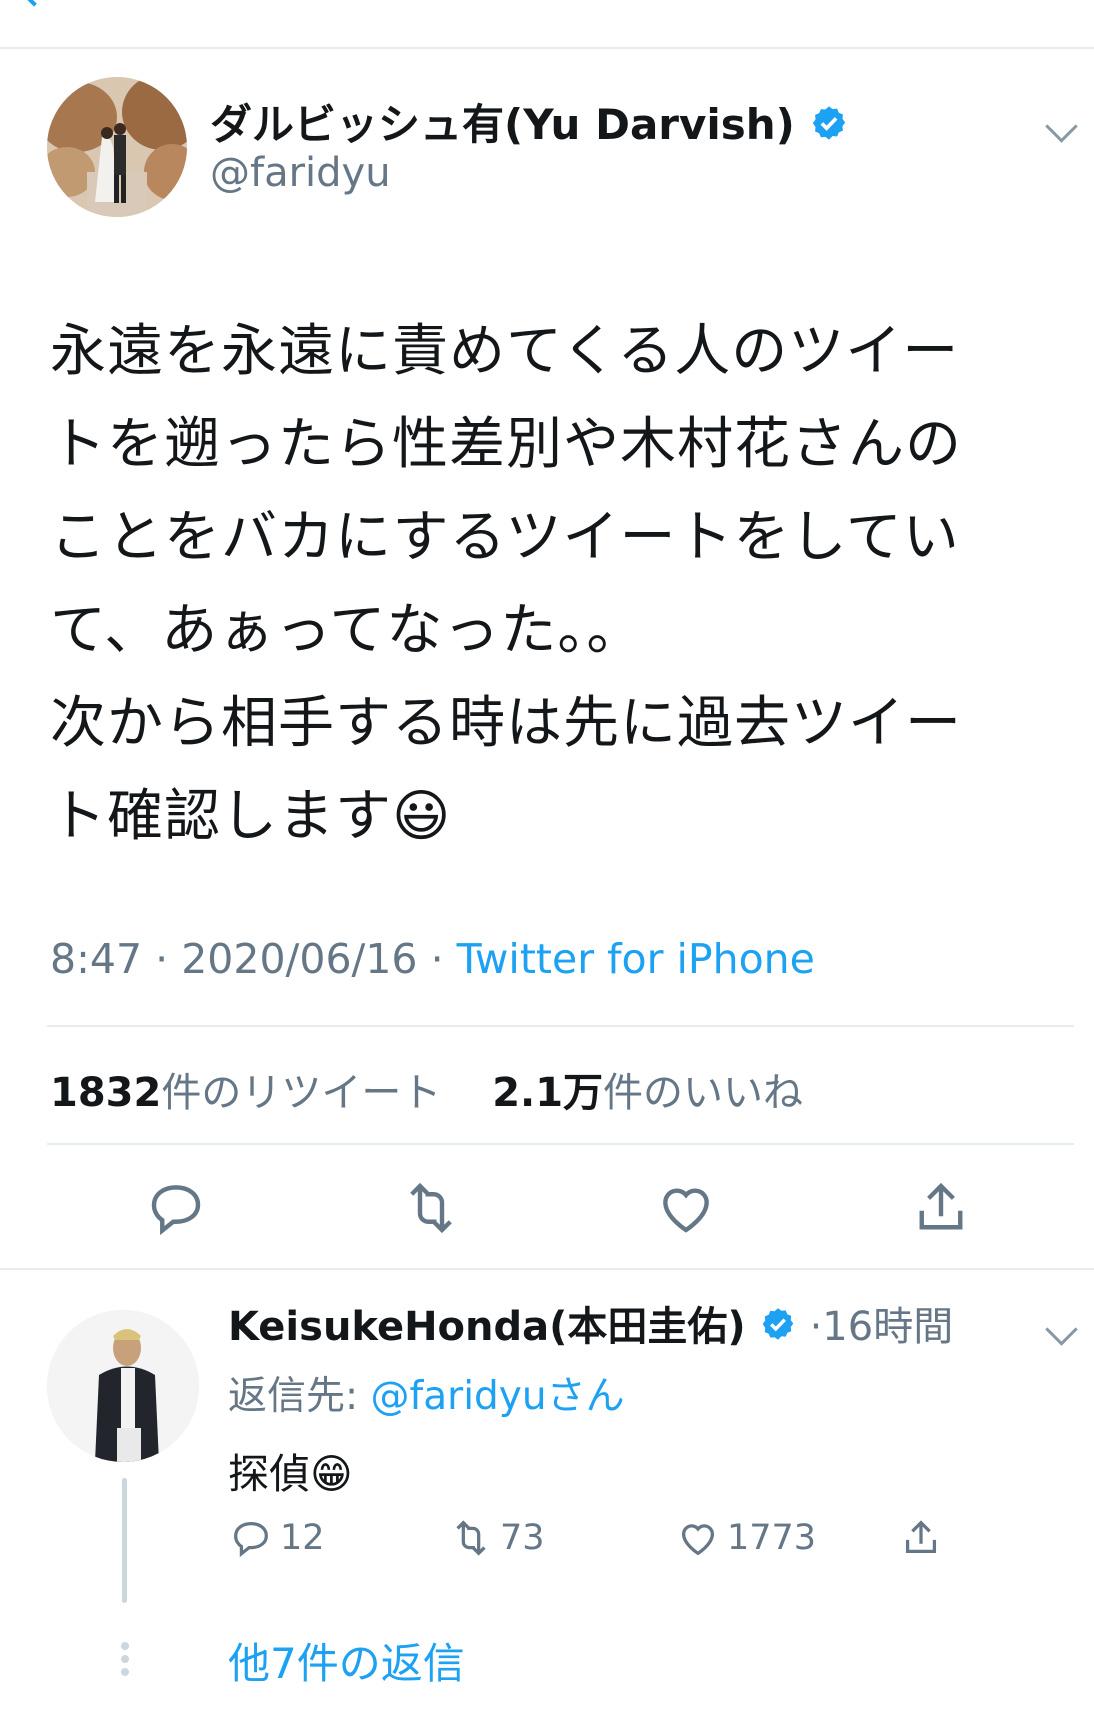 The height and width of the screenshot is (1711, 1094). Describe the element at coordinates (547, 48) in the screenshot. I see `header-divider` at that location.